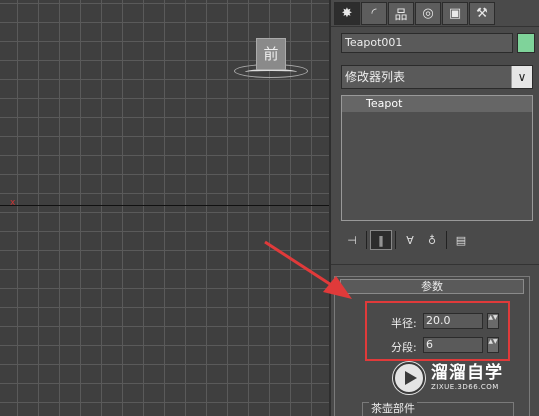 Image resolution: width=539 pixels, height=416 pixels. I want to click on axis-marker: x, so click(13, 203).